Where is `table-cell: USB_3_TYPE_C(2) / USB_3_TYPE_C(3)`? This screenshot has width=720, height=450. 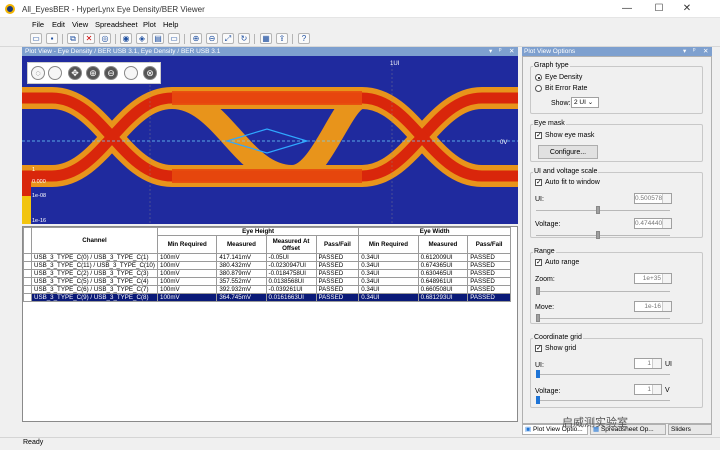
table-cell: USB_3_TYPE_C(2) / USB_3_TYPE_C(3) is located at coordinates (94, 273).